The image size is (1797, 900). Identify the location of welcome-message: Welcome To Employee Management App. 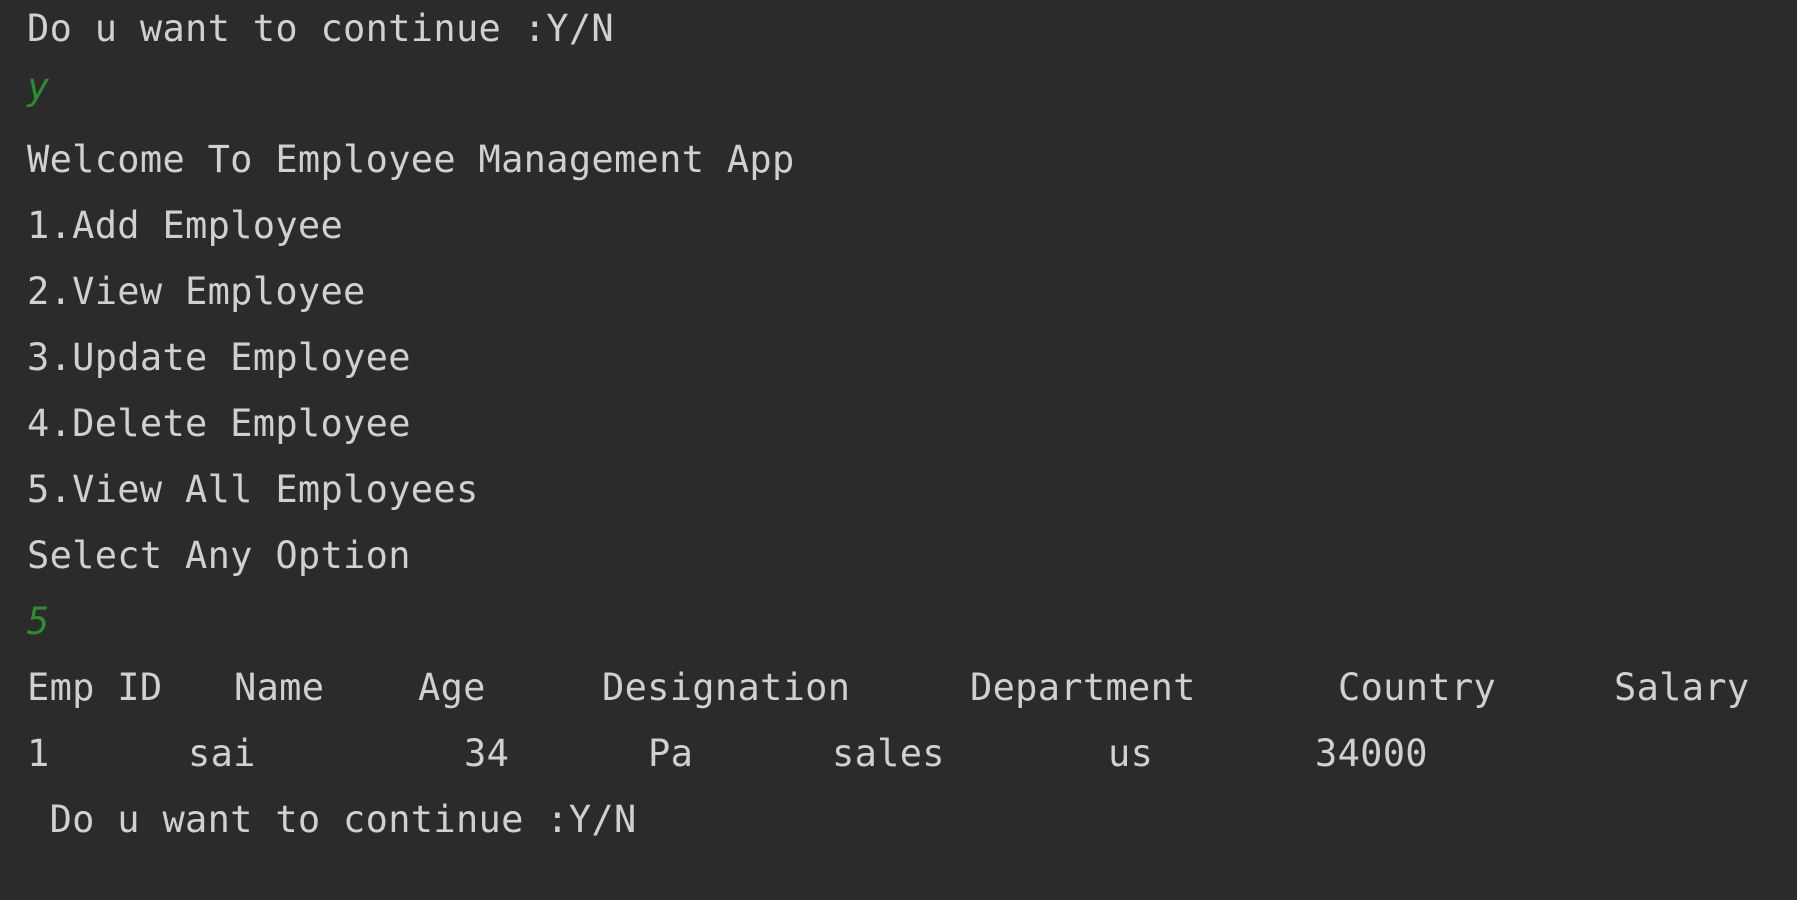
(411, 159).